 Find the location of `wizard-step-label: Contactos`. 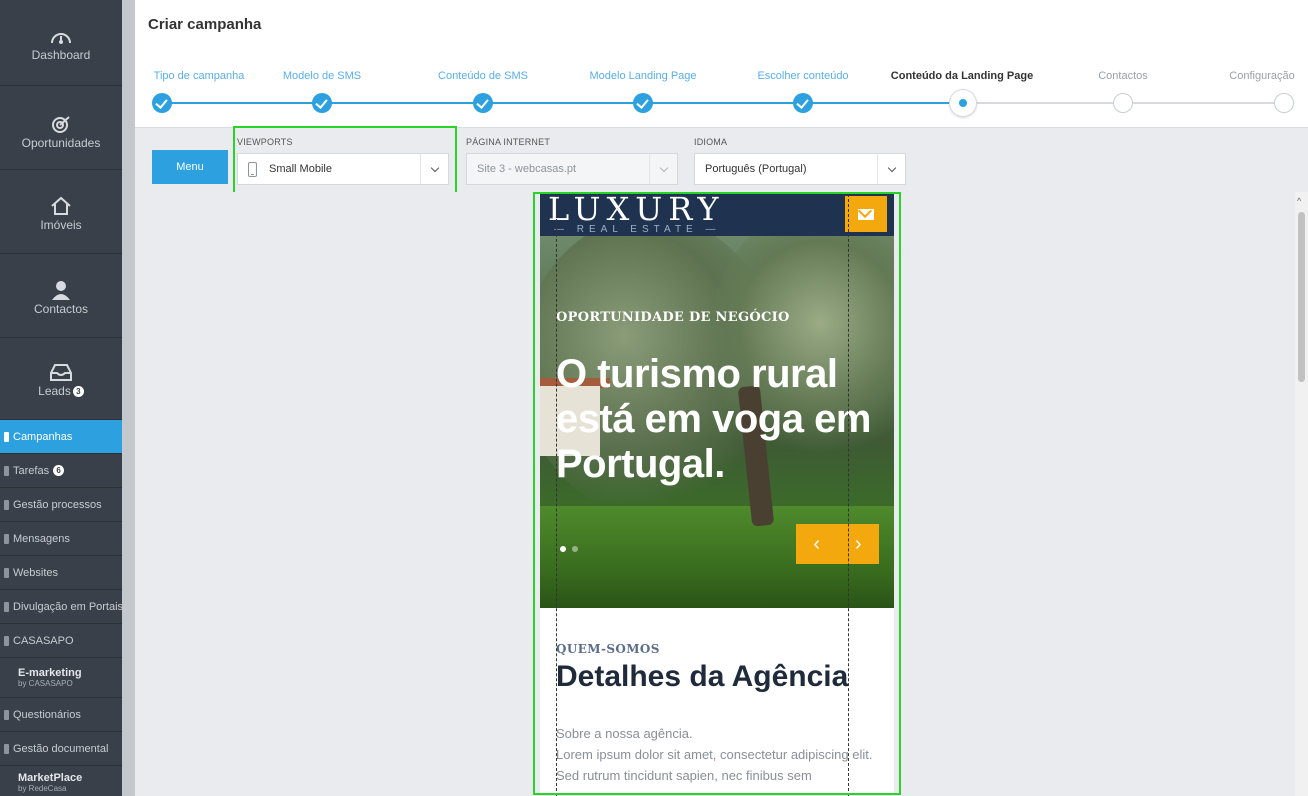

wizard-step-label: Contactos is located at coordinates (1123, 76).